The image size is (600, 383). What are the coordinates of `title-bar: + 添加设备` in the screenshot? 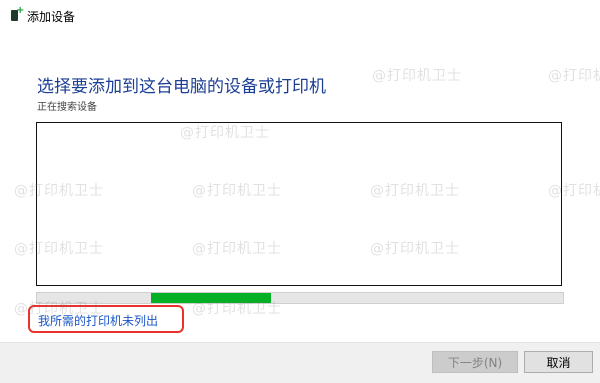 It's located at (300, 16).